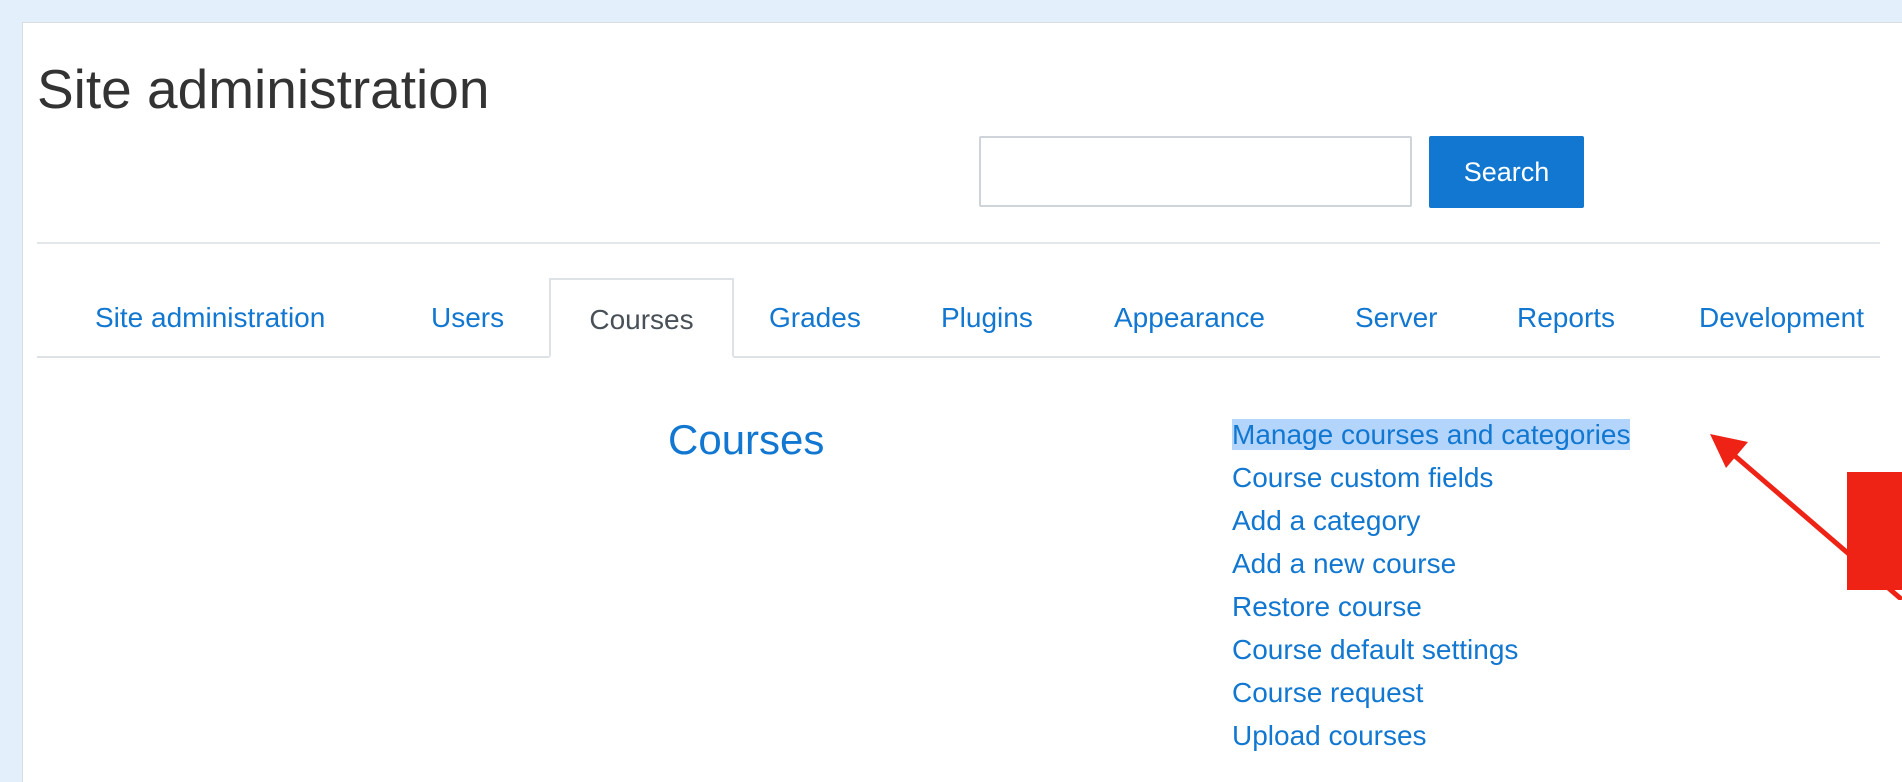 The height and width of the screenshot is (782, 1902). What do you see at coordinates (1327, 692) in the screenshot?
I see `link-course-request: Course request` at bounding box center [1327, 692].